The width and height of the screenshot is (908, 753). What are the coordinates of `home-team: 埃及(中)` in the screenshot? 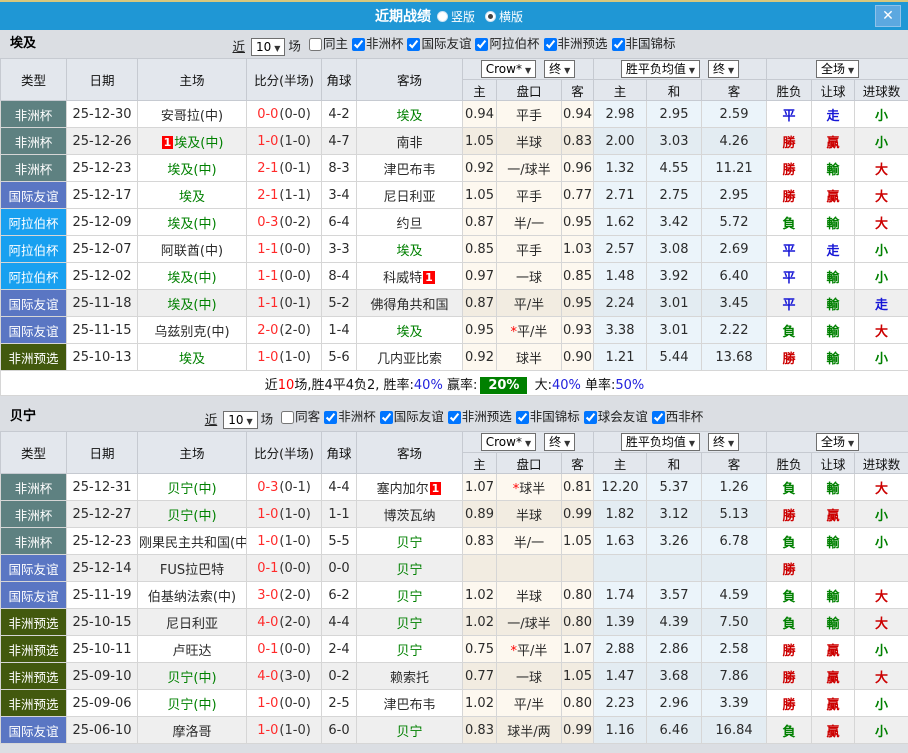 It's located at (192, 222).